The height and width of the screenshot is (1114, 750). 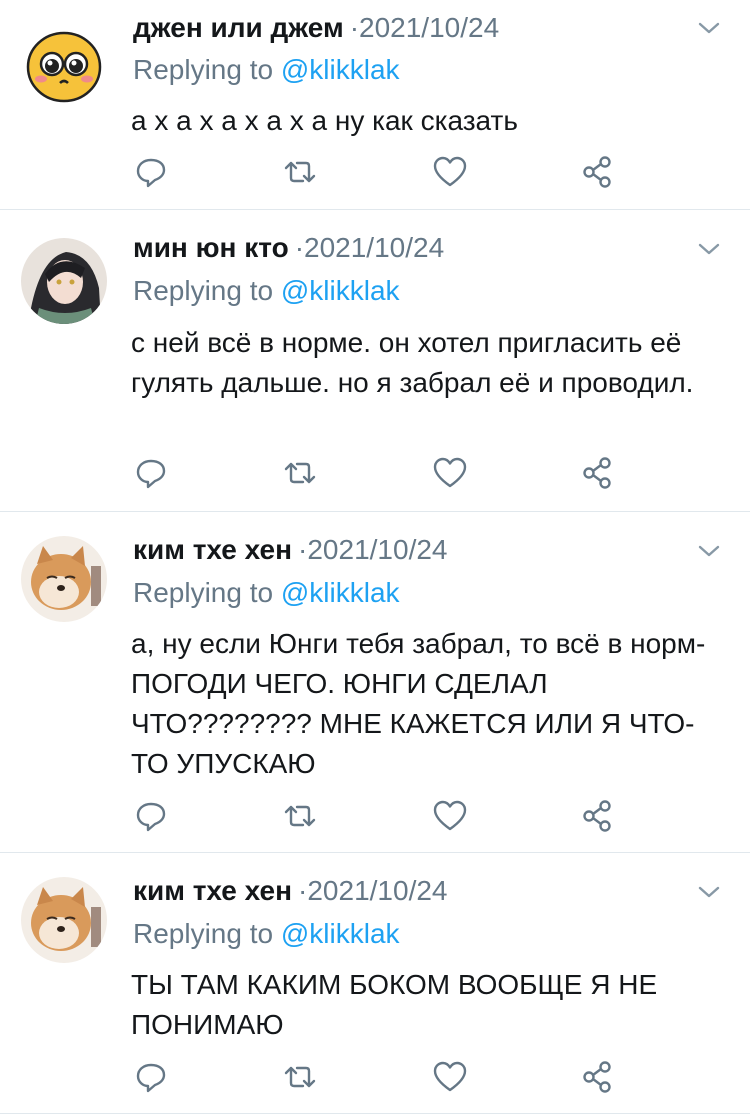 I want to click on tweet-text: ТЫ ТАМ КАКИМ БОКОМ ВООБЩЕ Я НЕ ПОНИМАЮ, so click(x=394, y=1004).